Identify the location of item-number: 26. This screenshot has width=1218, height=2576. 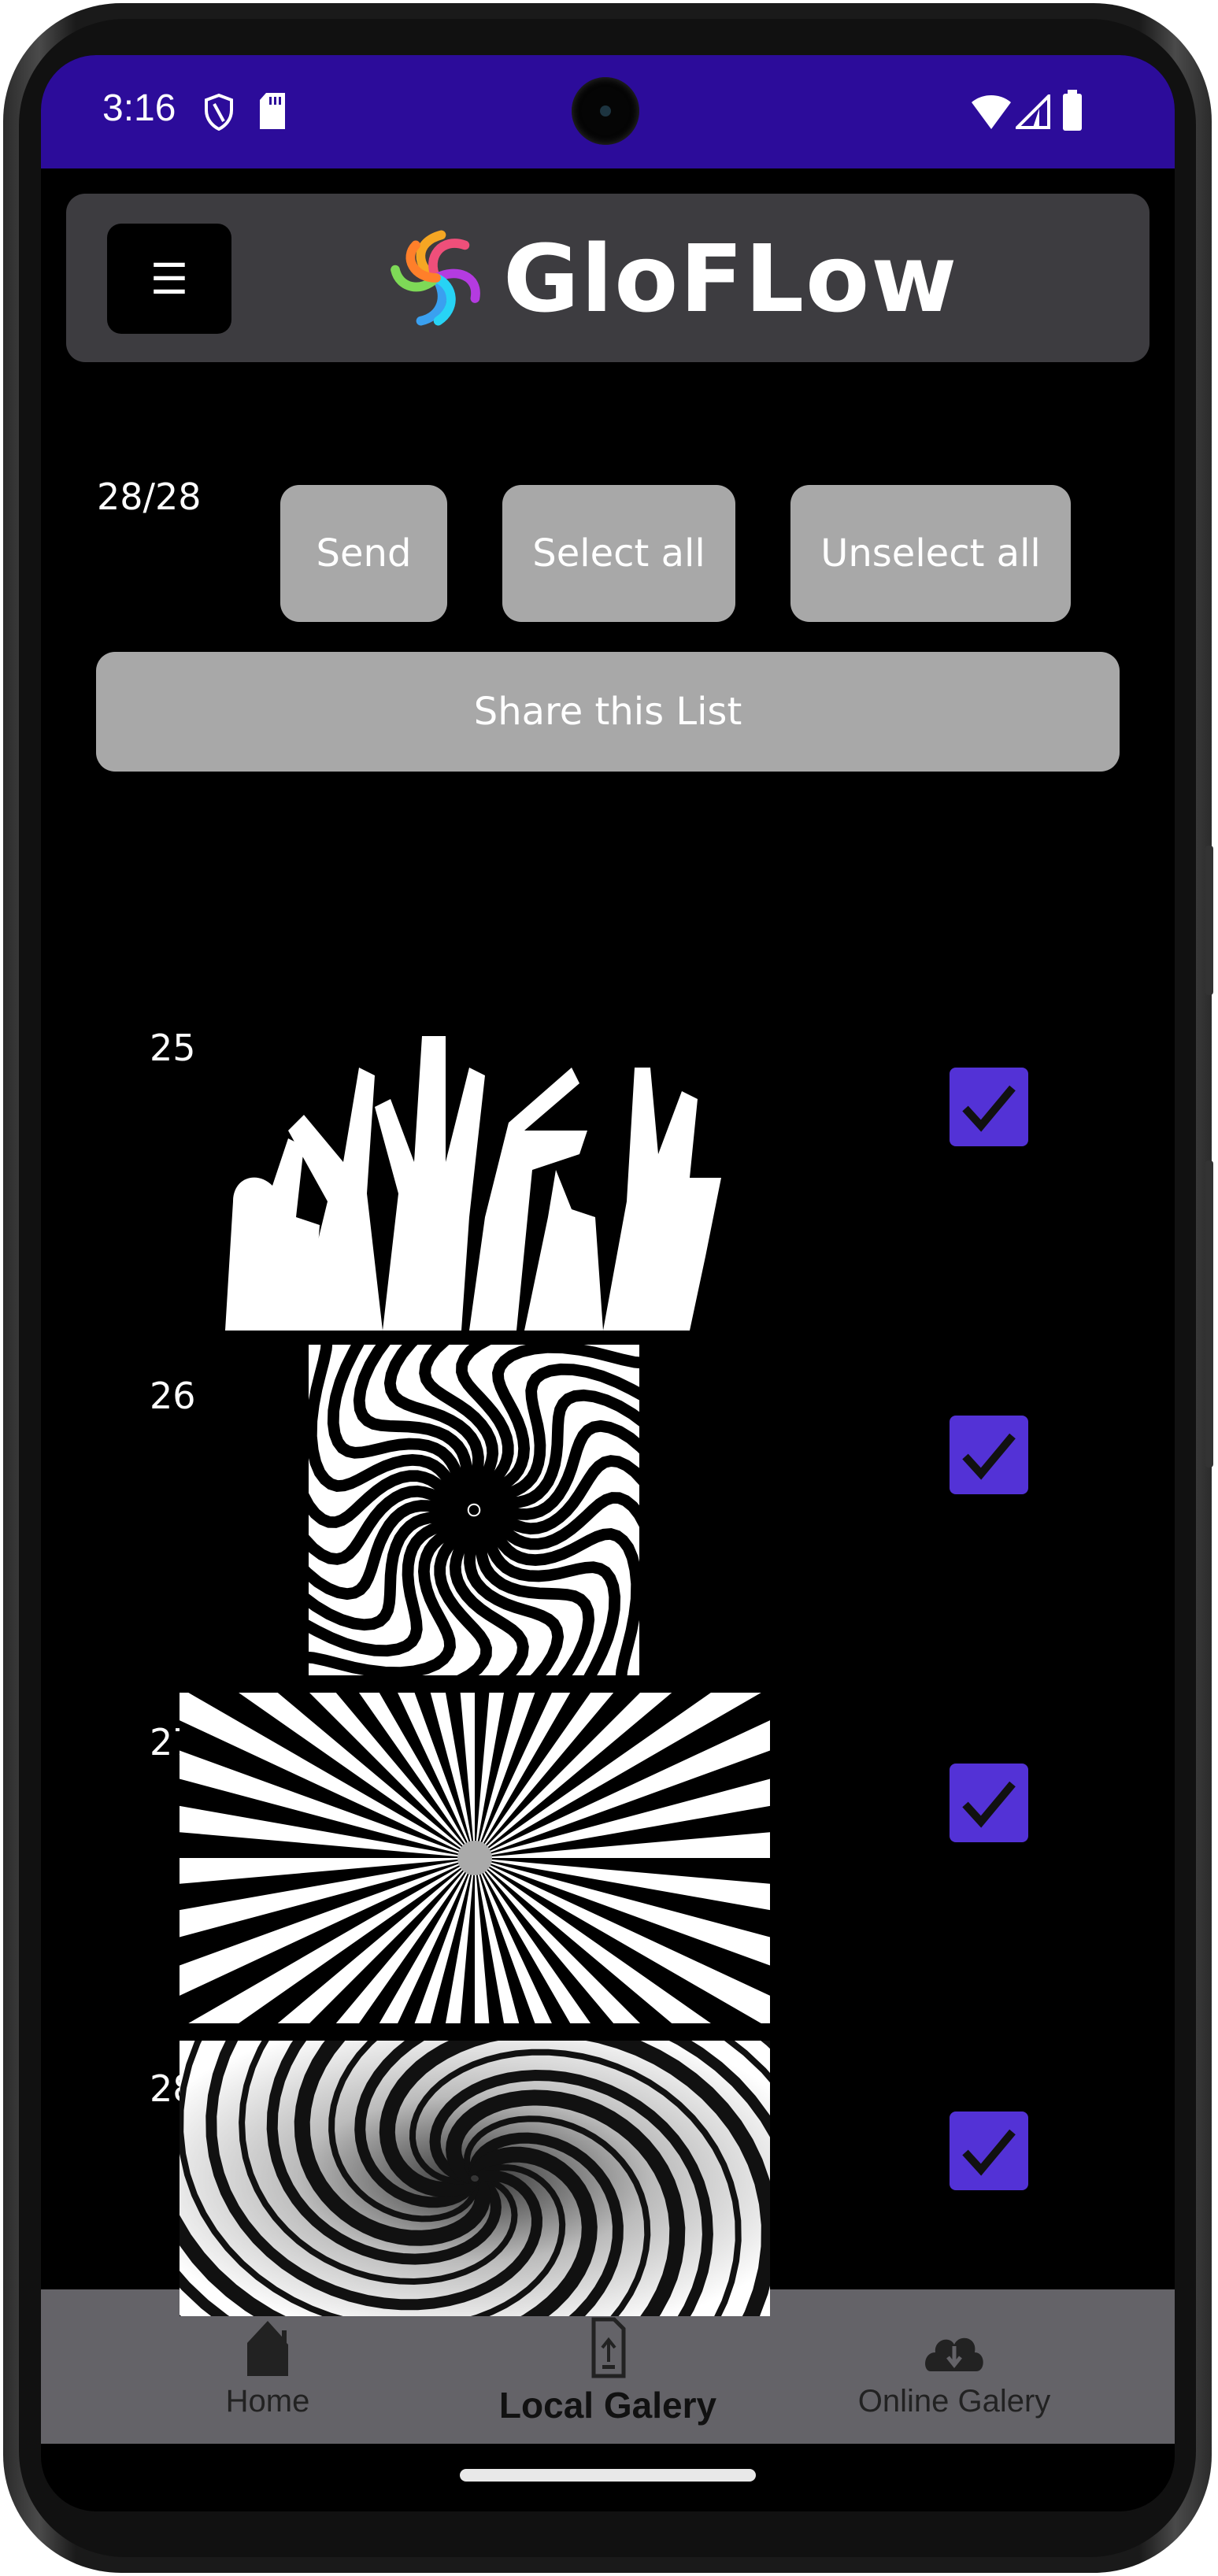
(173, 1396).